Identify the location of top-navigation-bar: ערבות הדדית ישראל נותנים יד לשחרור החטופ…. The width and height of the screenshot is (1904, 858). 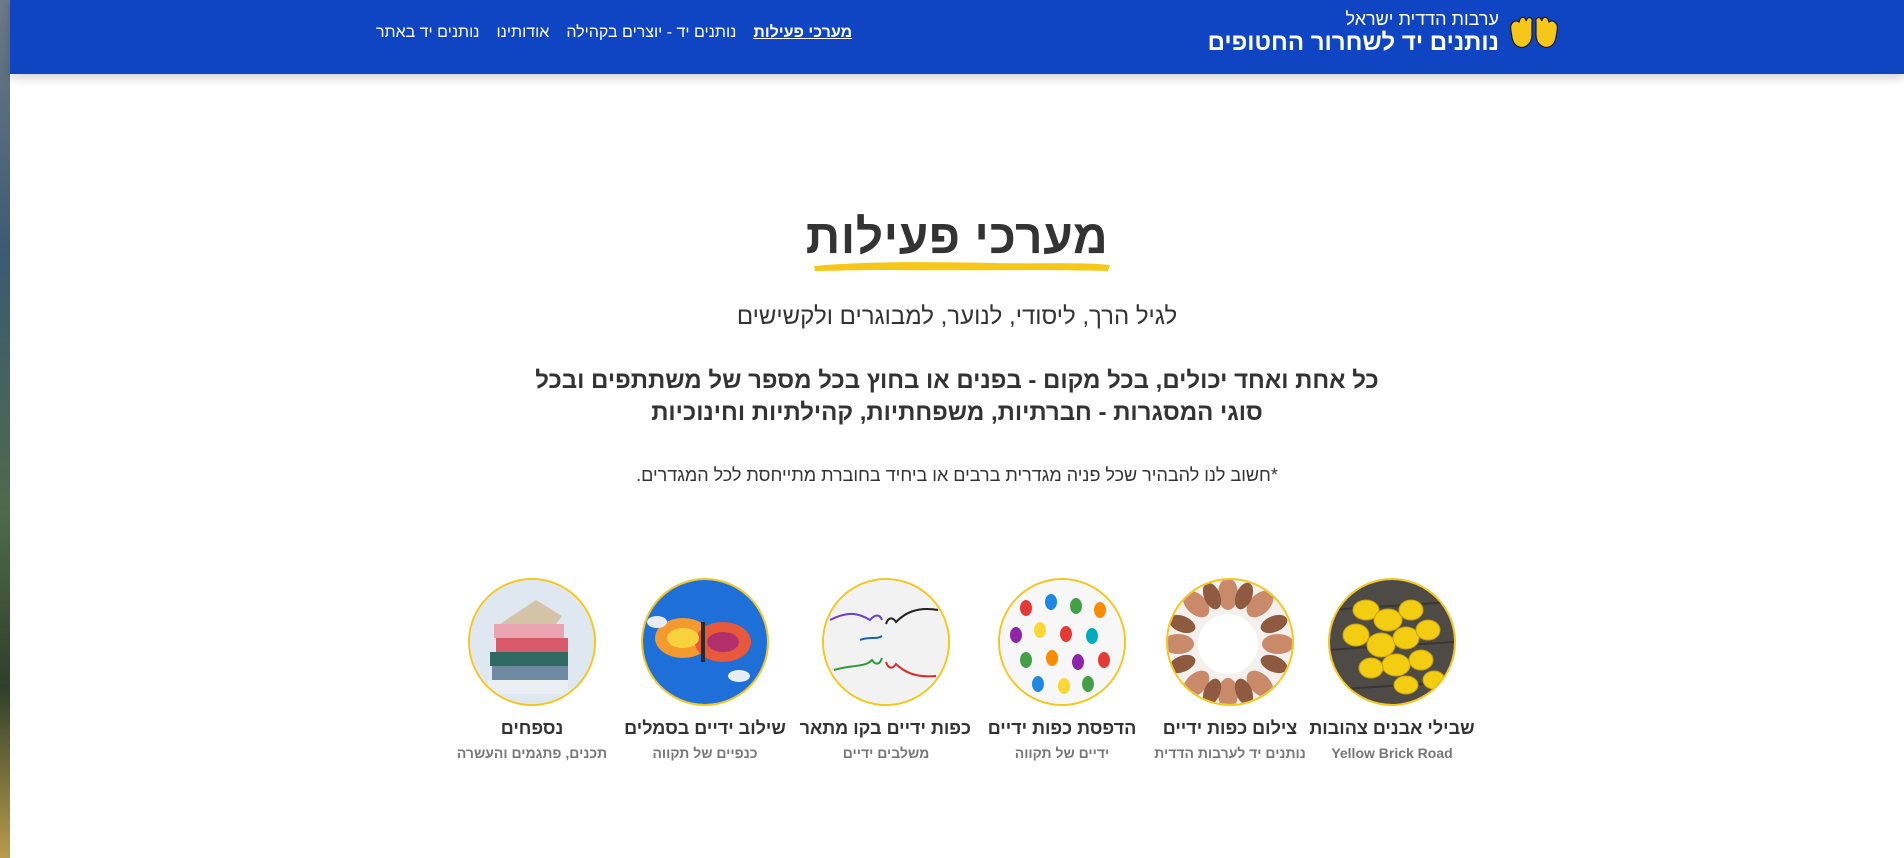
(957, 37).